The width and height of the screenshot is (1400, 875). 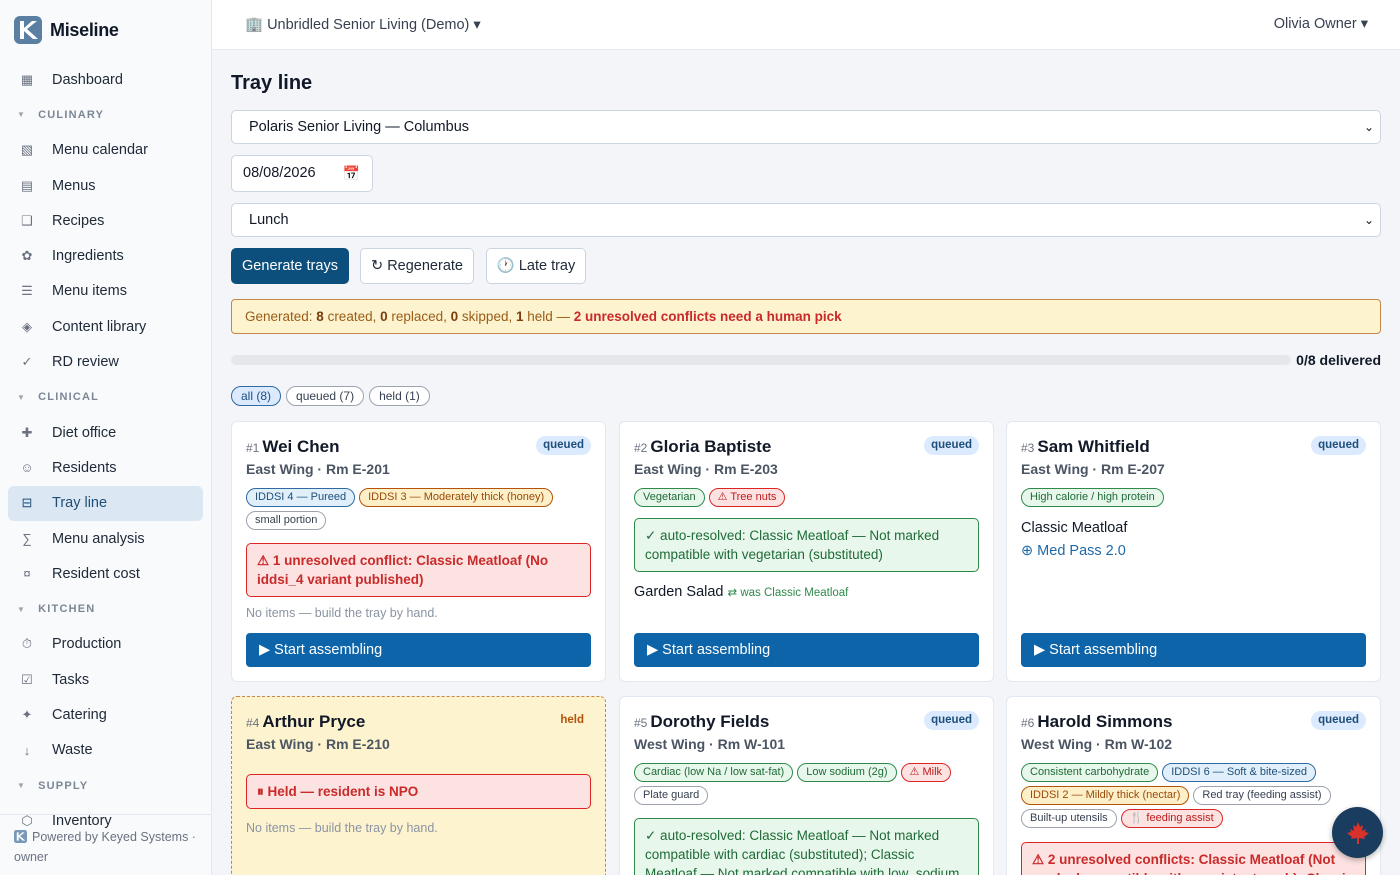 What do you see at coordinates (79, 714) in the screenshot?
I see `sidebar-item-label: Catering` at bounding box center [79, 714].